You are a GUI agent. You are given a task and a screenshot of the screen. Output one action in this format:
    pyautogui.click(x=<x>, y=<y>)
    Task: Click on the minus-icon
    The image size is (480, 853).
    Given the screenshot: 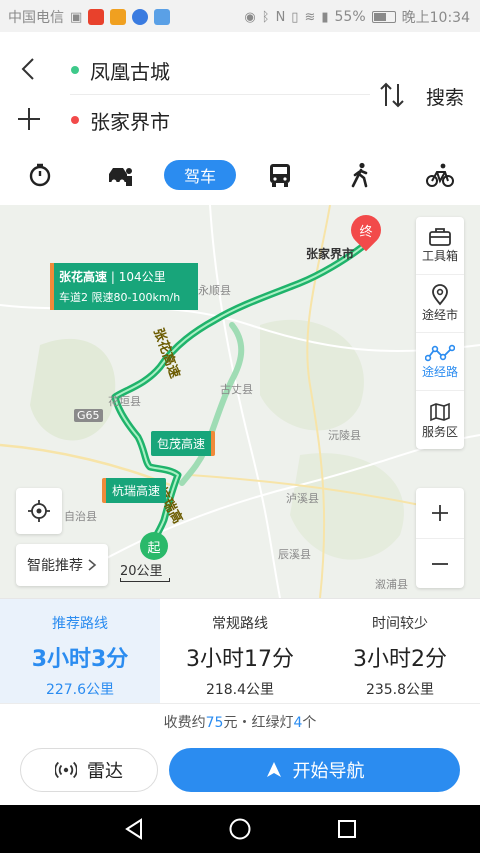 What is the action you would take?
    pyautogui.click(x=440, y=563)
    